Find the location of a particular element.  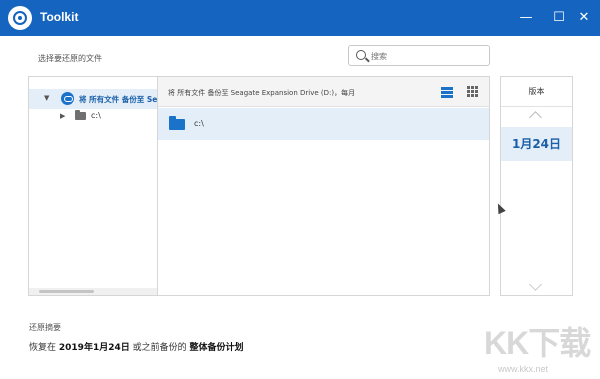

expand-caret-icon: ▼ is located at coordinates (46, 98).